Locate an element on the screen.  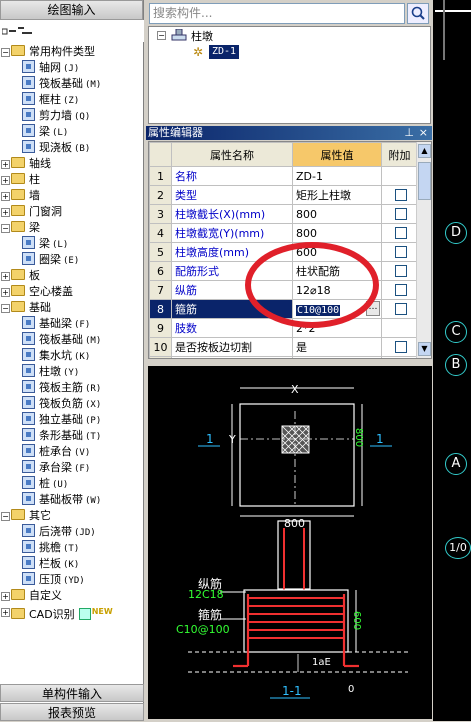
tree-folder: − 其它 is located at coordinates (26, 516).